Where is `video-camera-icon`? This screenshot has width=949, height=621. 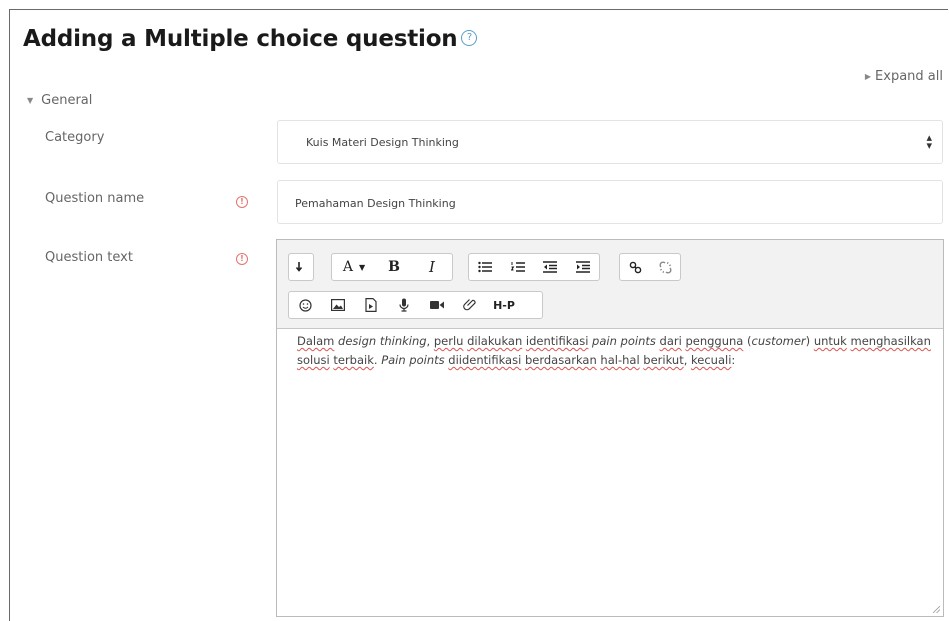
video-camera-icon is located at coordinates (436, 305).